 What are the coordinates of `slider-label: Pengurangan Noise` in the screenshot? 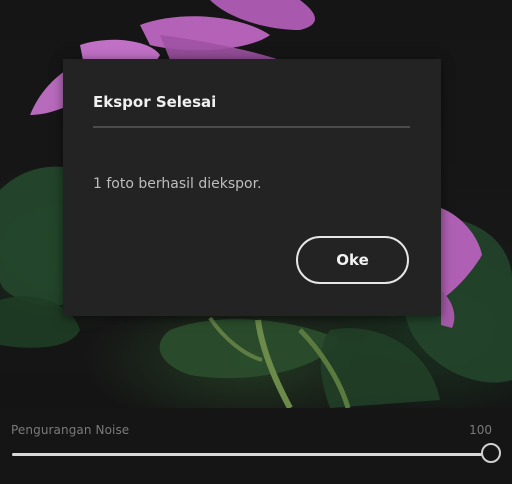 It's located at (70, 430).